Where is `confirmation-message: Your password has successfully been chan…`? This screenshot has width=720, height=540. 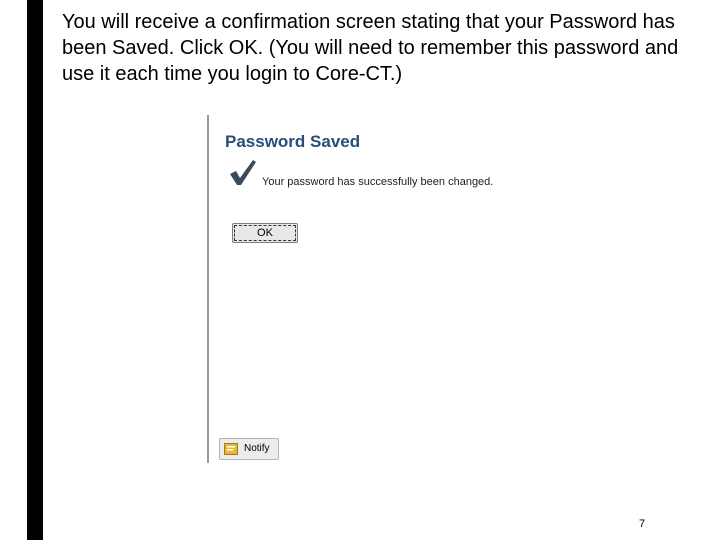
confirmation-message: Your password has successfully been chan… is located at coordinates (378, 182).